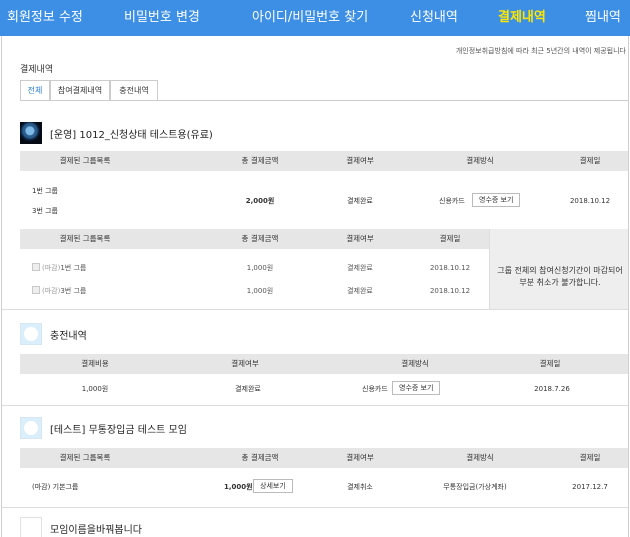 The height and width of the screenshot is (537, 630). What do you see at coordinates (118, 428) in the screenshot?
I see `group-title: [테스트] 무통장입금 테스트 모임` at bounding box center [118, 428].